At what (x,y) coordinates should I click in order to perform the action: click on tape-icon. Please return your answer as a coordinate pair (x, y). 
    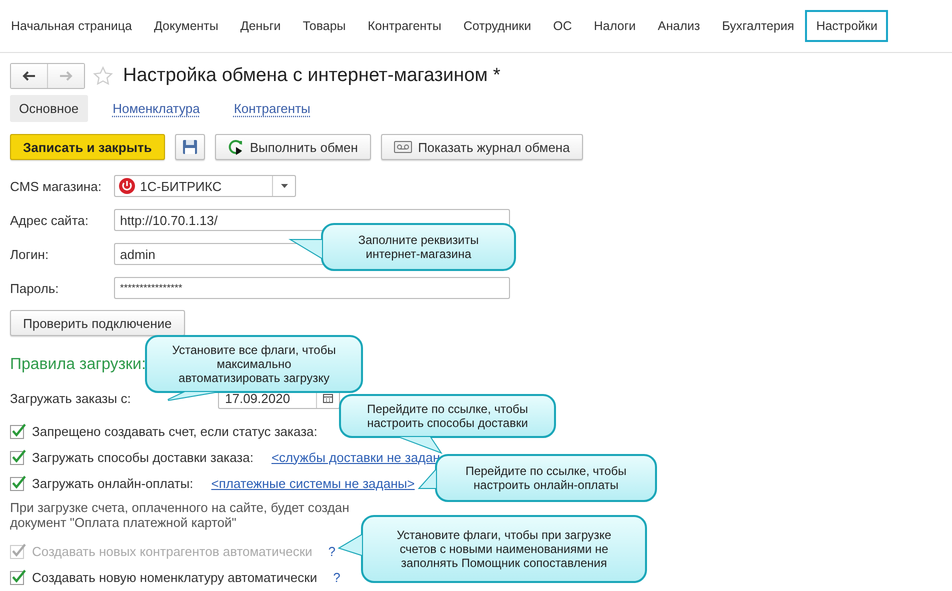
    Looking at the image, I should click on (403, 147).